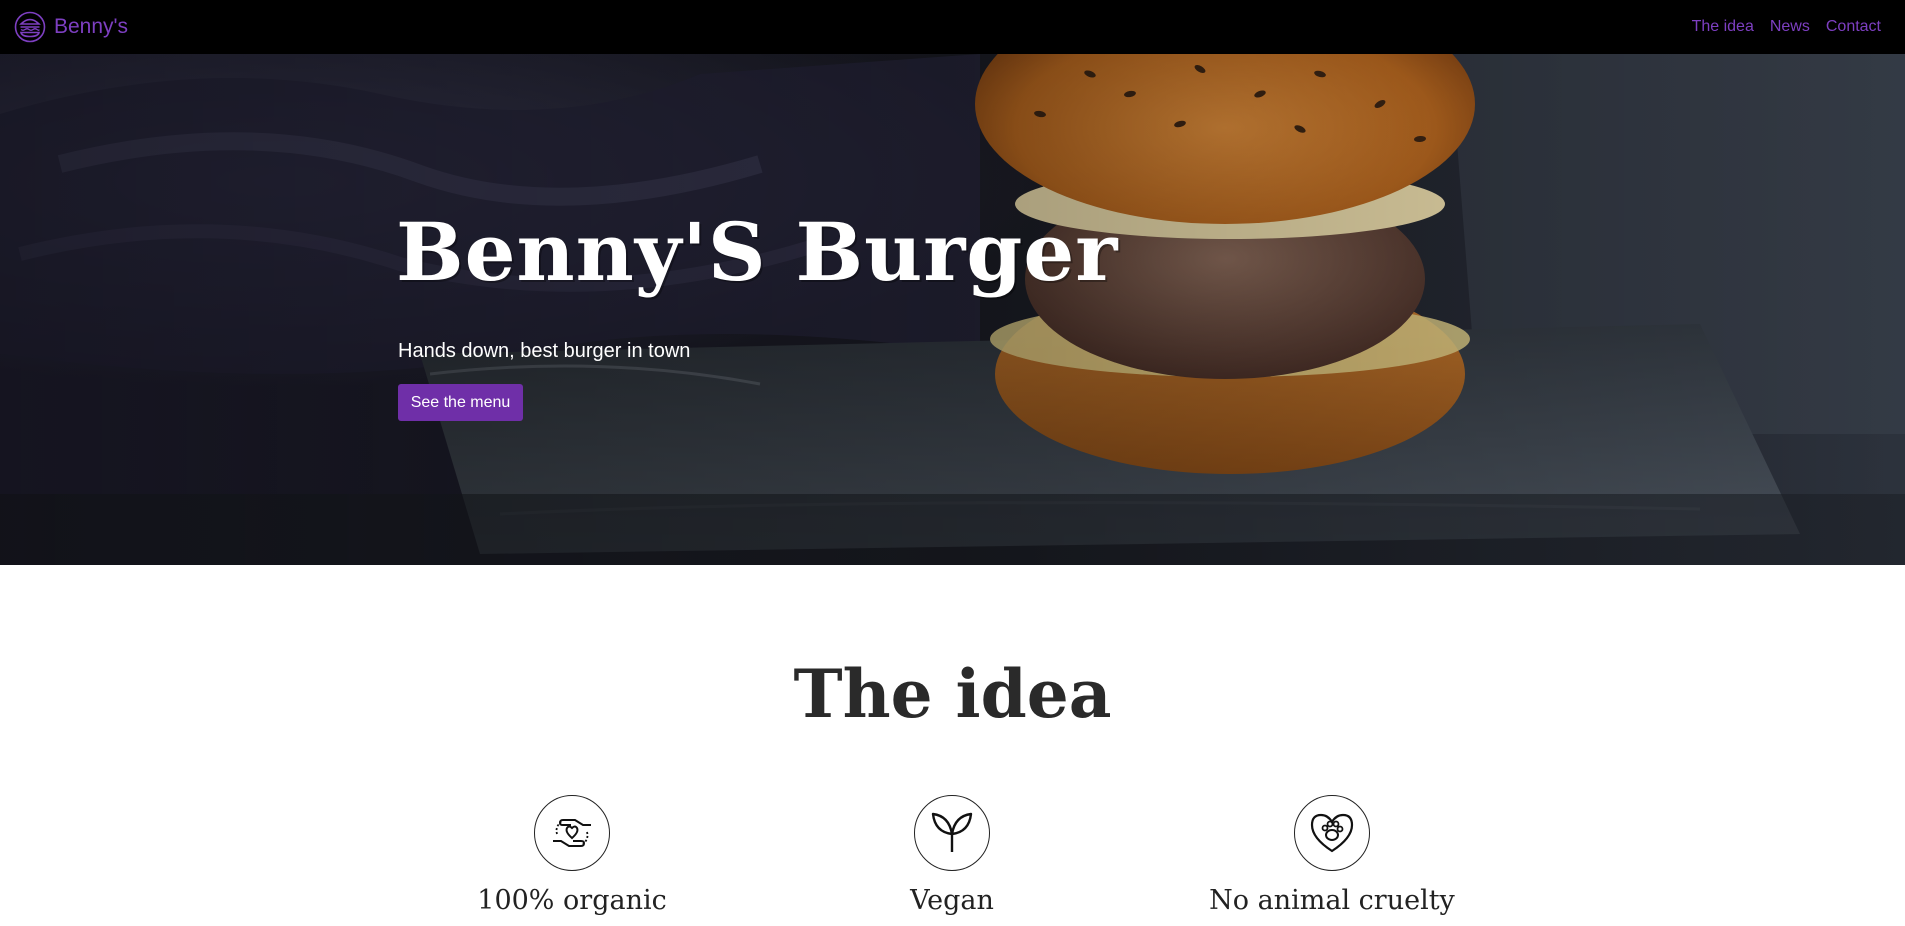  I want to click on feature-organic: 100% organic, so click(572, 855).